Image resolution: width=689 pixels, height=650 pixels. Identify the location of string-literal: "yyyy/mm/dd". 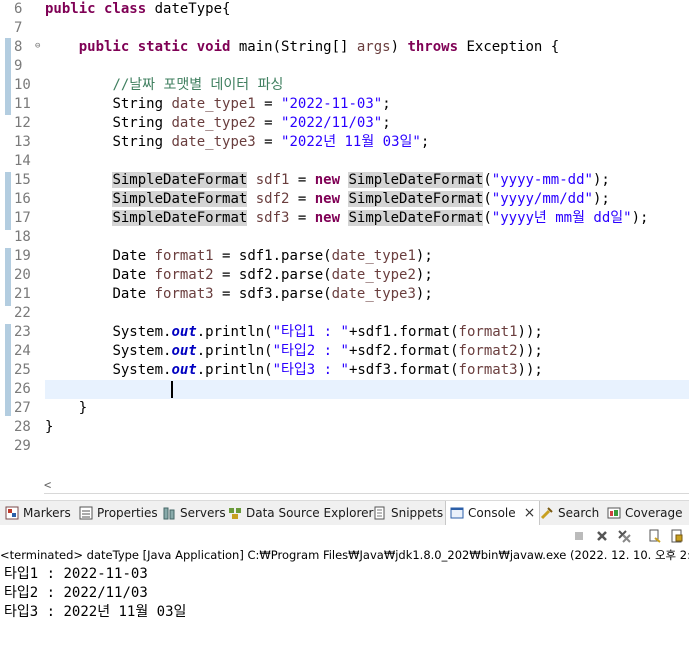
(542, 199).